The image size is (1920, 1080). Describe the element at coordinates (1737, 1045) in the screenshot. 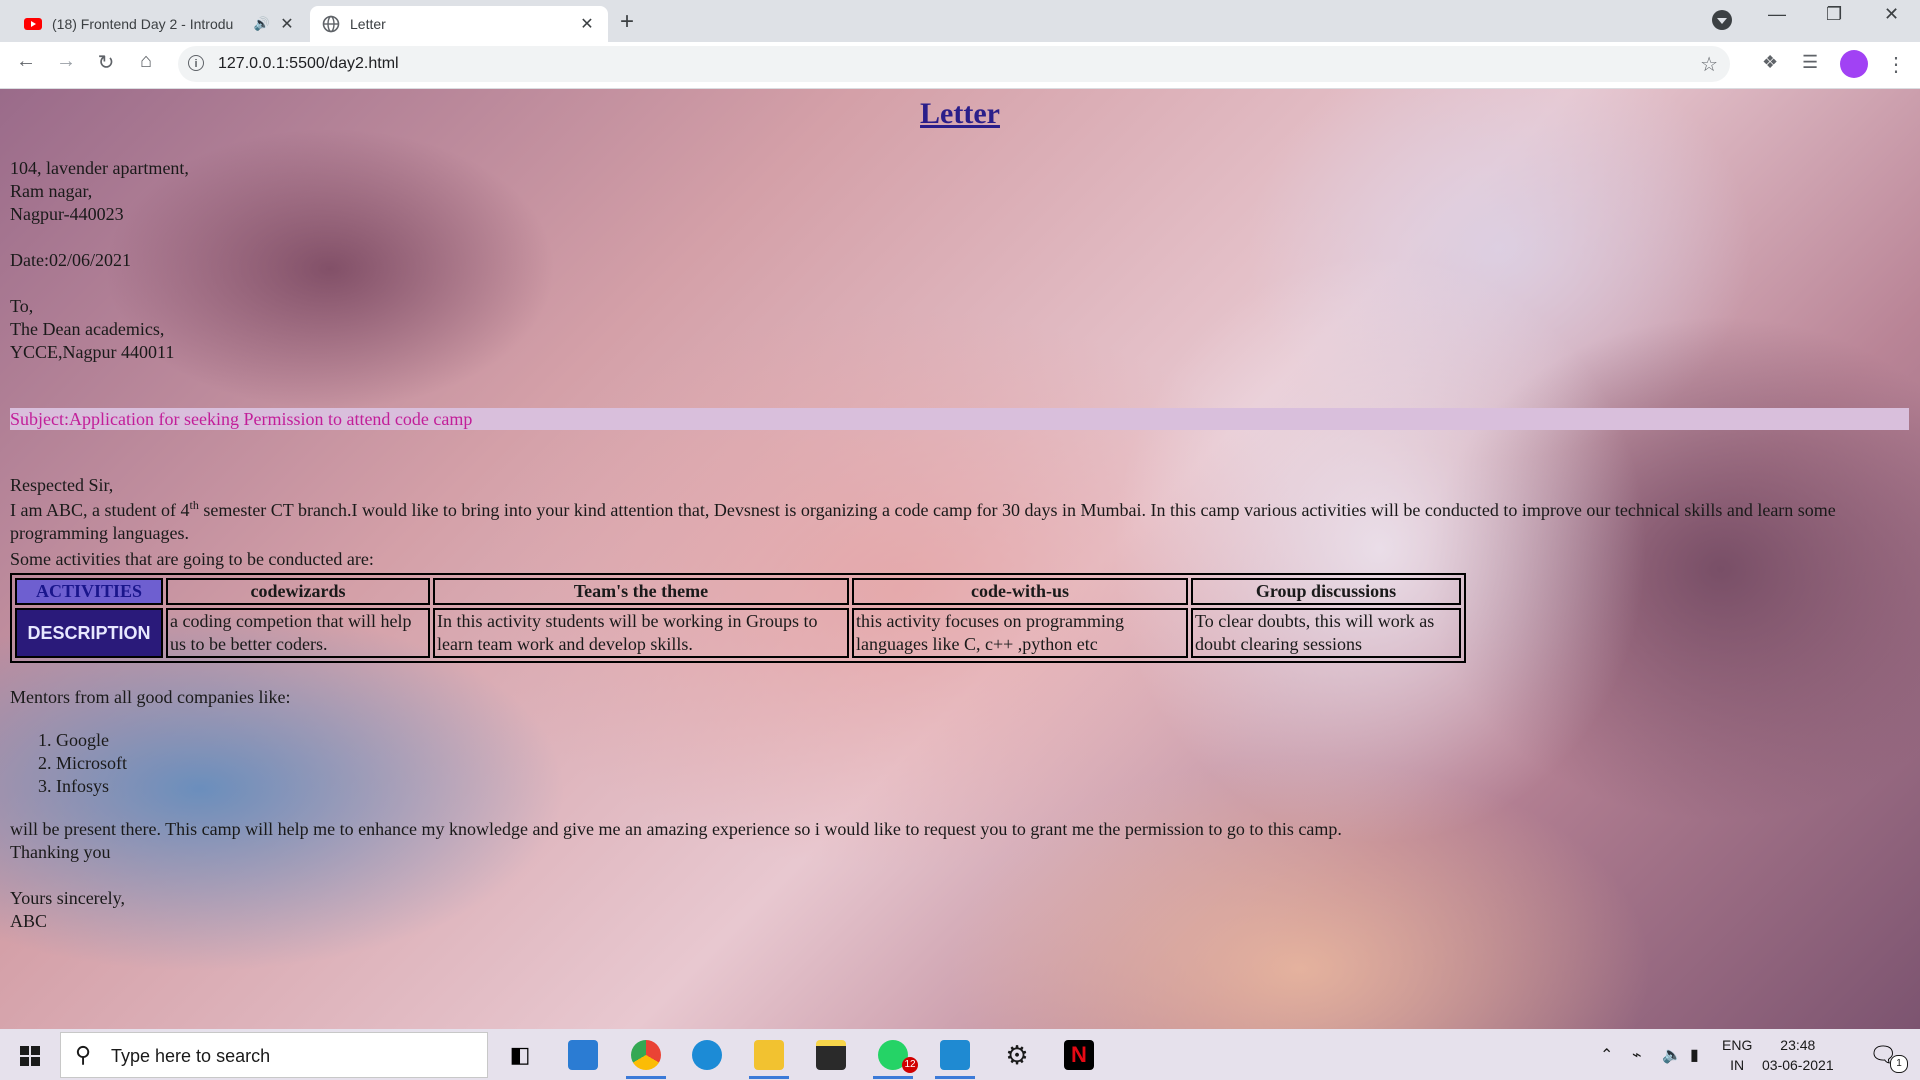

I see `lang-top: ENG` at that location.